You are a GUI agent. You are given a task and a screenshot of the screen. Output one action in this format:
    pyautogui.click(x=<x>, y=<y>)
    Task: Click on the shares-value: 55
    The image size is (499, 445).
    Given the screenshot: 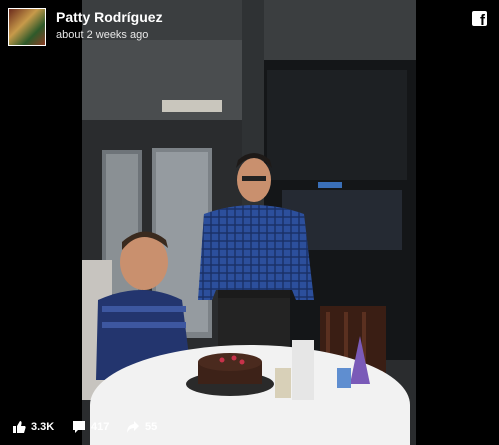 What is the action you would take?
    pyautogui.click(x=151, y=427)
    